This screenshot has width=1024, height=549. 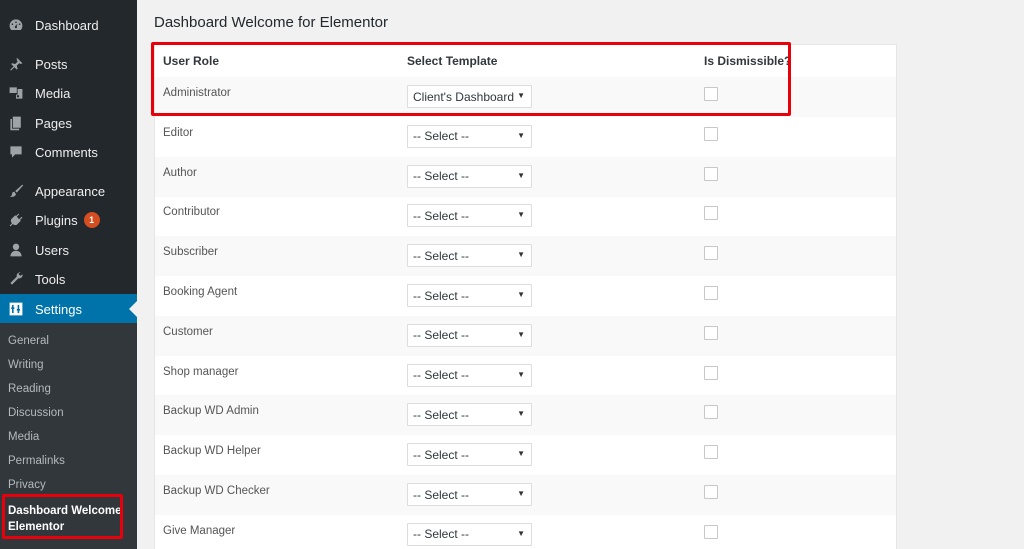 What do you see at coordinates (62, 516) in the screenshot?
I see `highlight-box-sidebar` at bounding box center [62, 516].